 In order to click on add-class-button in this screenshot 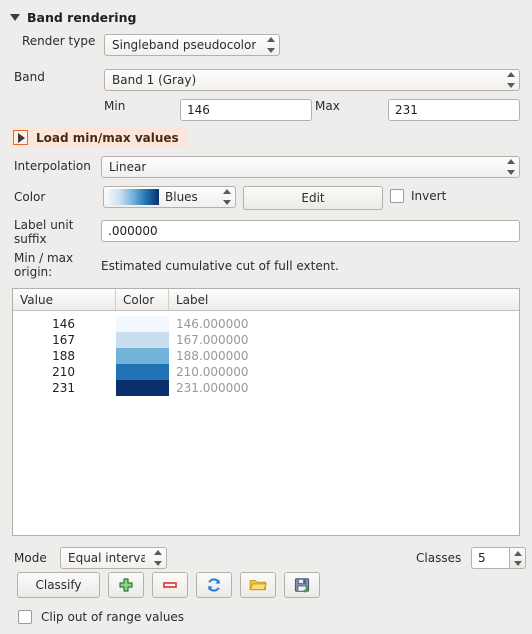, I will do `click(126, 585)`.